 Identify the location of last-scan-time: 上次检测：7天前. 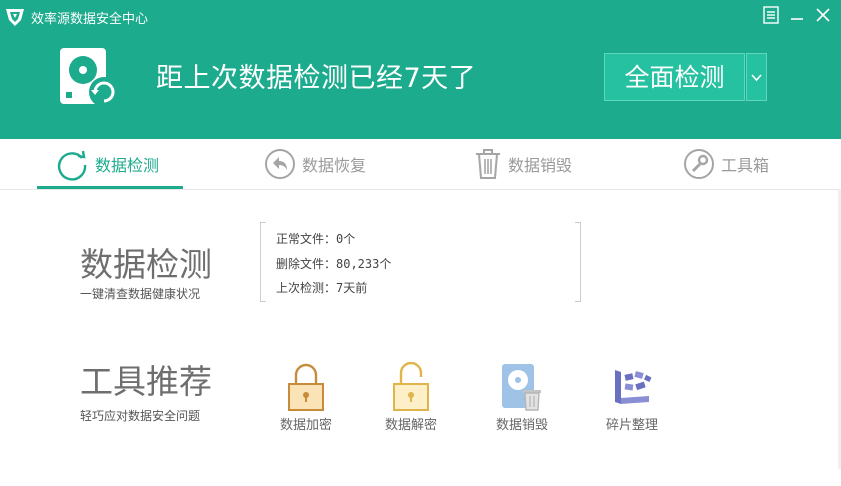
(322, 288).